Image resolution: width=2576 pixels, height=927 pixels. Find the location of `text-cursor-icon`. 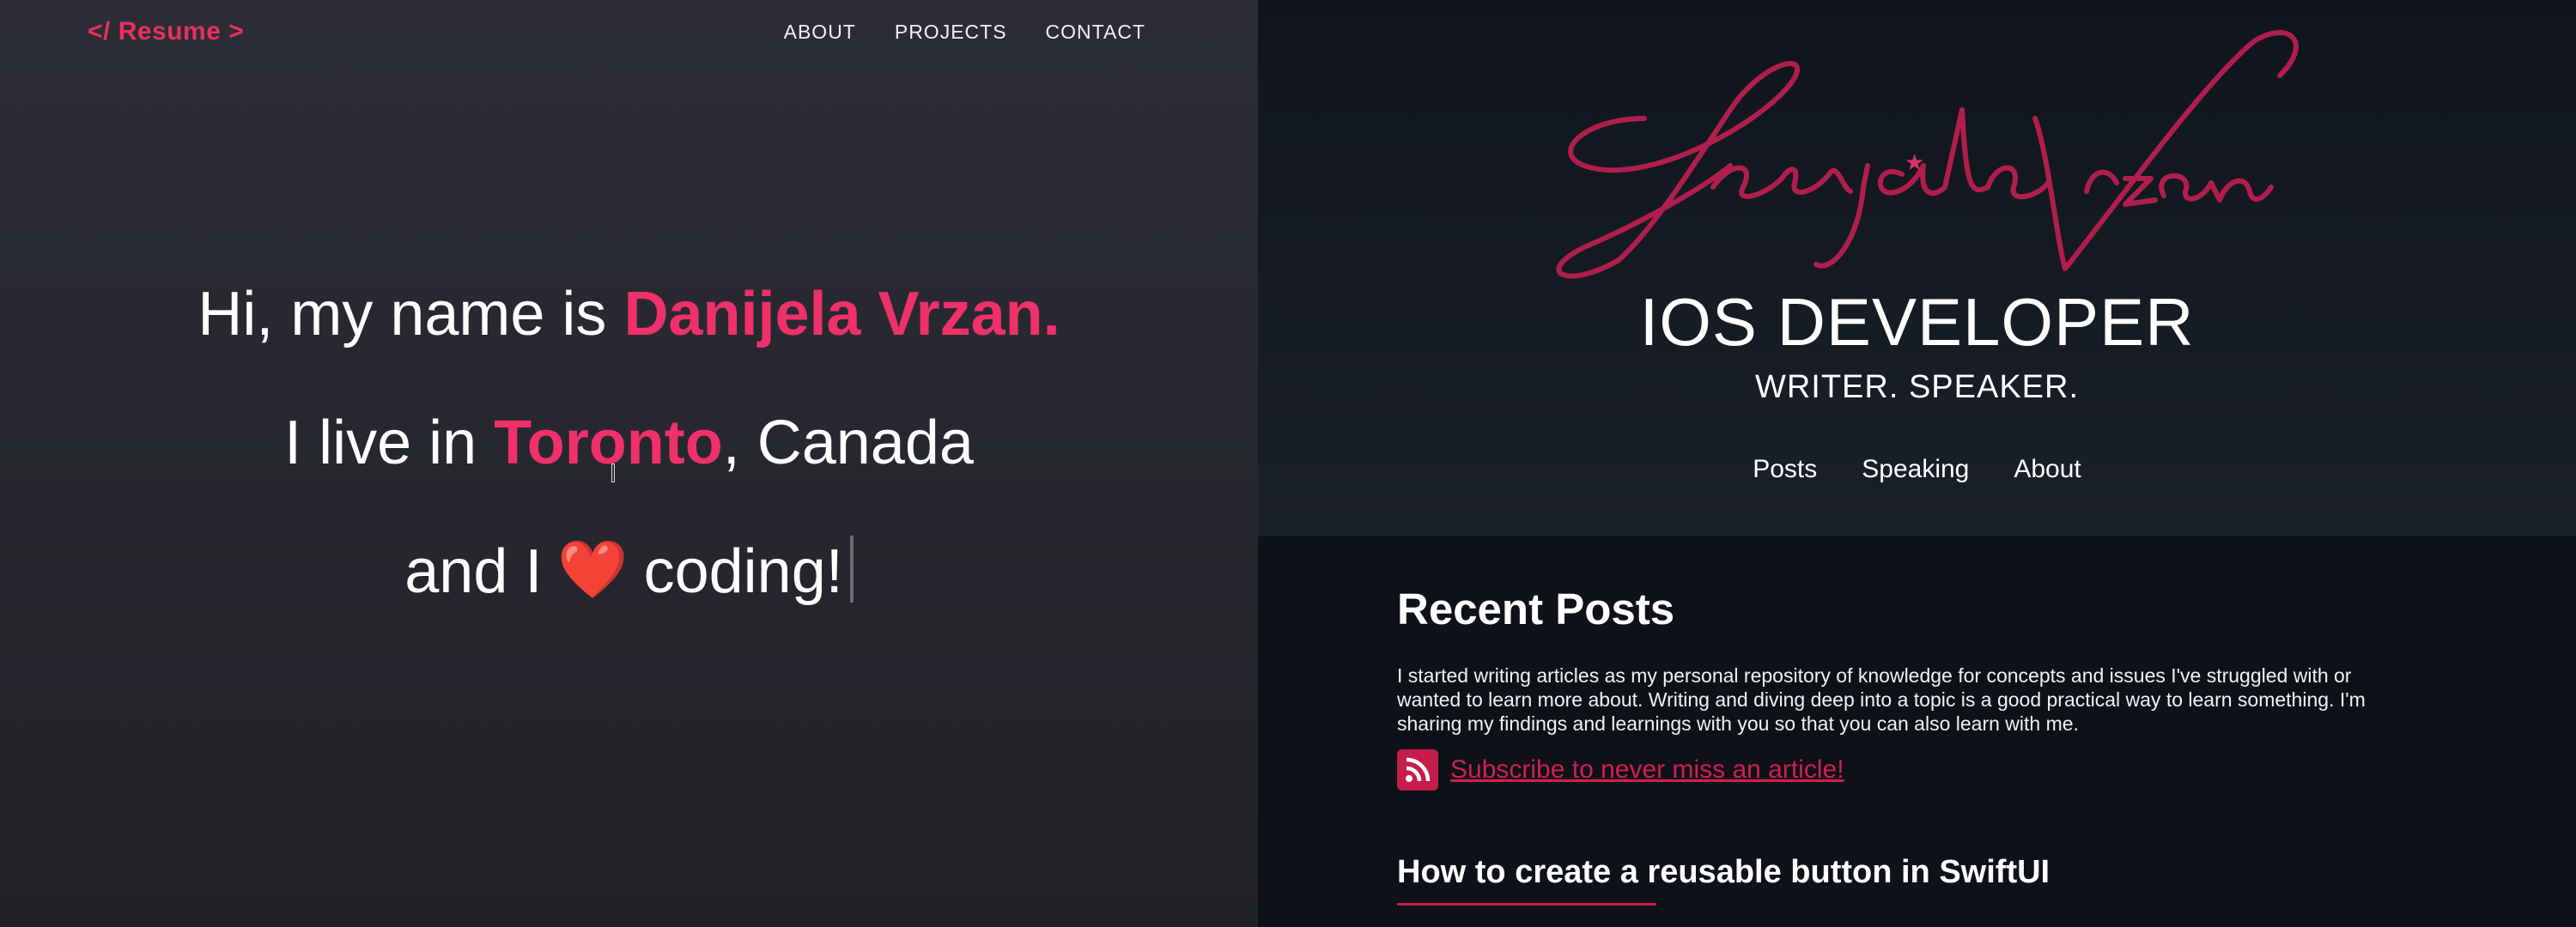

text-cursor-icon is located at coordinates (613, 473).